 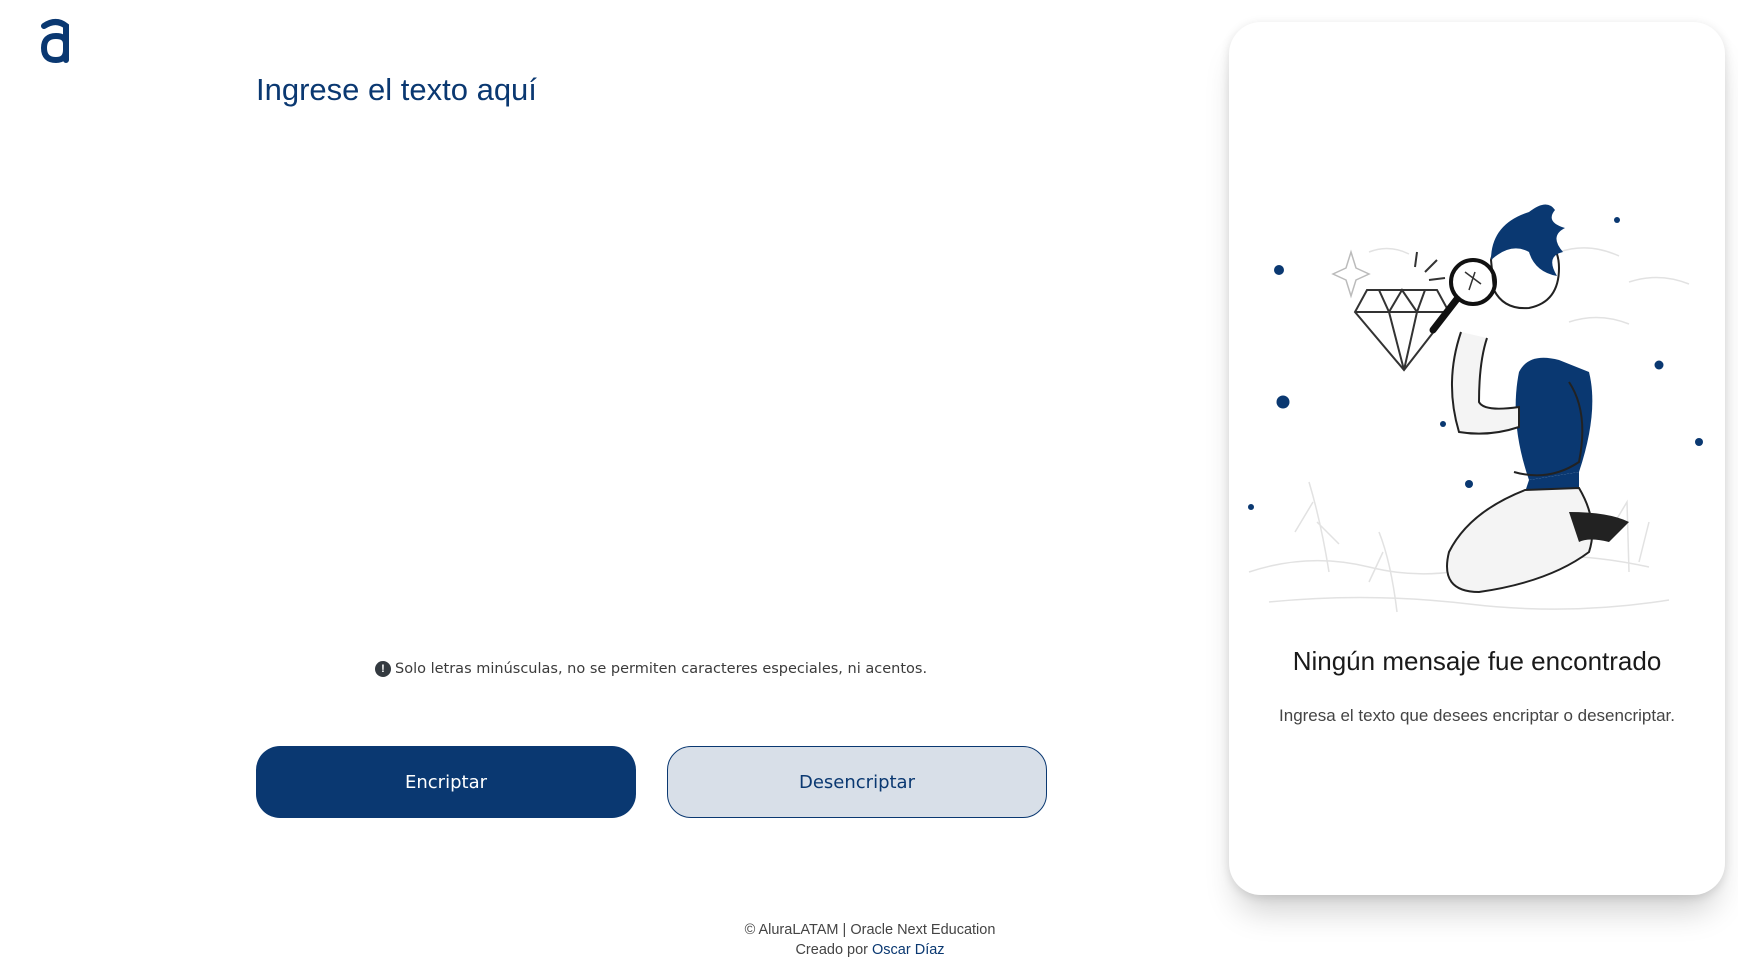 I want to click on footer-credit: Creado por Oscar Díaz, so click(x=870, y=950).